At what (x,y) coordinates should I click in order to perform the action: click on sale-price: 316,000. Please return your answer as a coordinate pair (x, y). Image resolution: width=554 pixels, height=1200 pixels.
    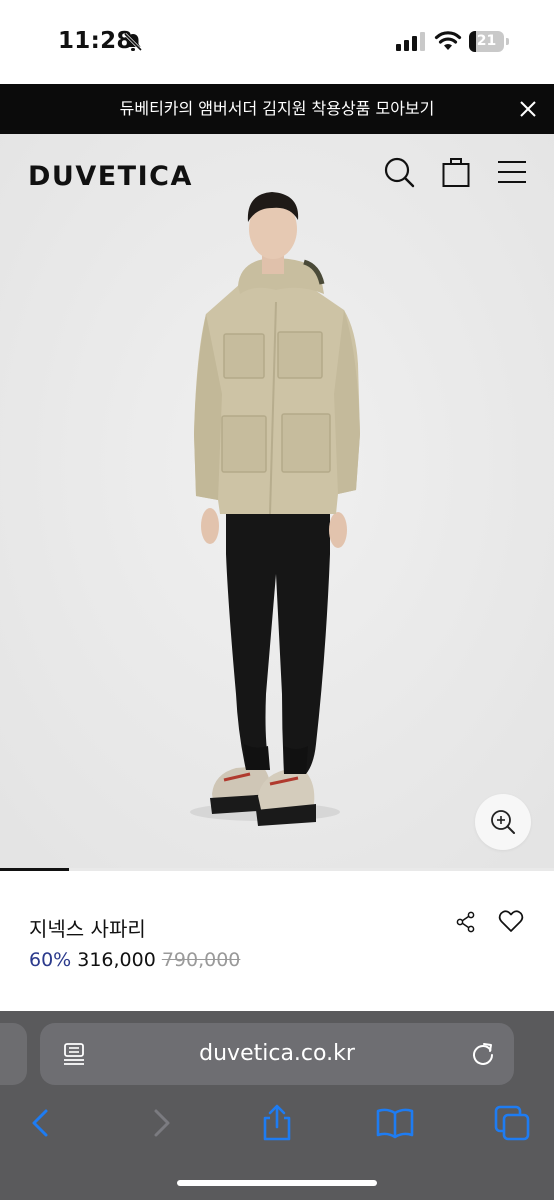
    Looking at the image, I should click on (116, 960).